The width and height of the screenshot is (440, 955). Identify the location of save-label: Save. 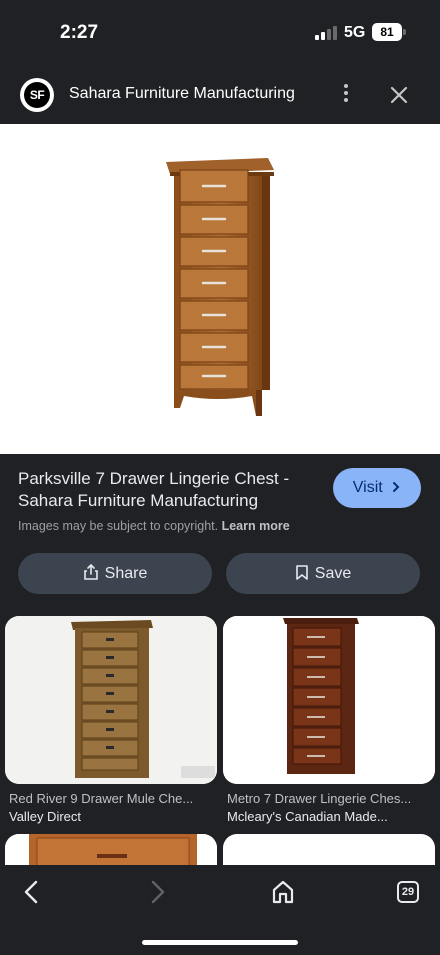
(333, 573).